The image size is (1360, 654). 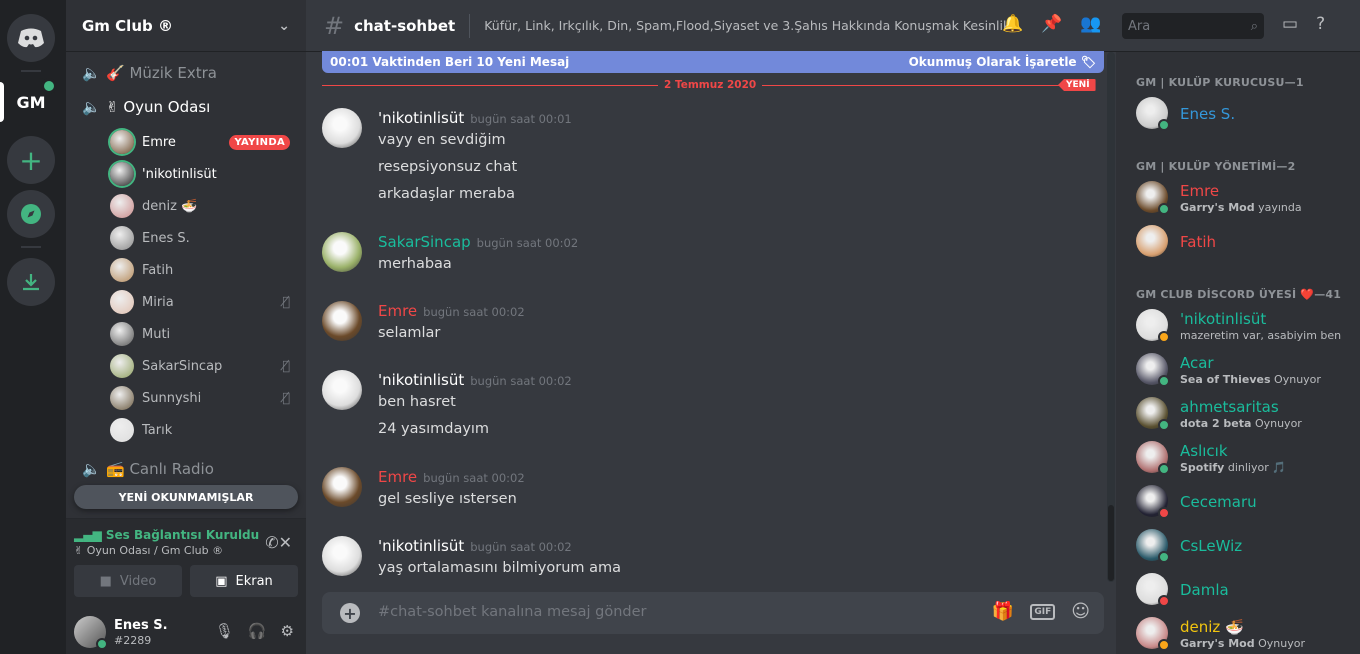 I want to click on voice-user: Muti, so click(x=200, y=334).